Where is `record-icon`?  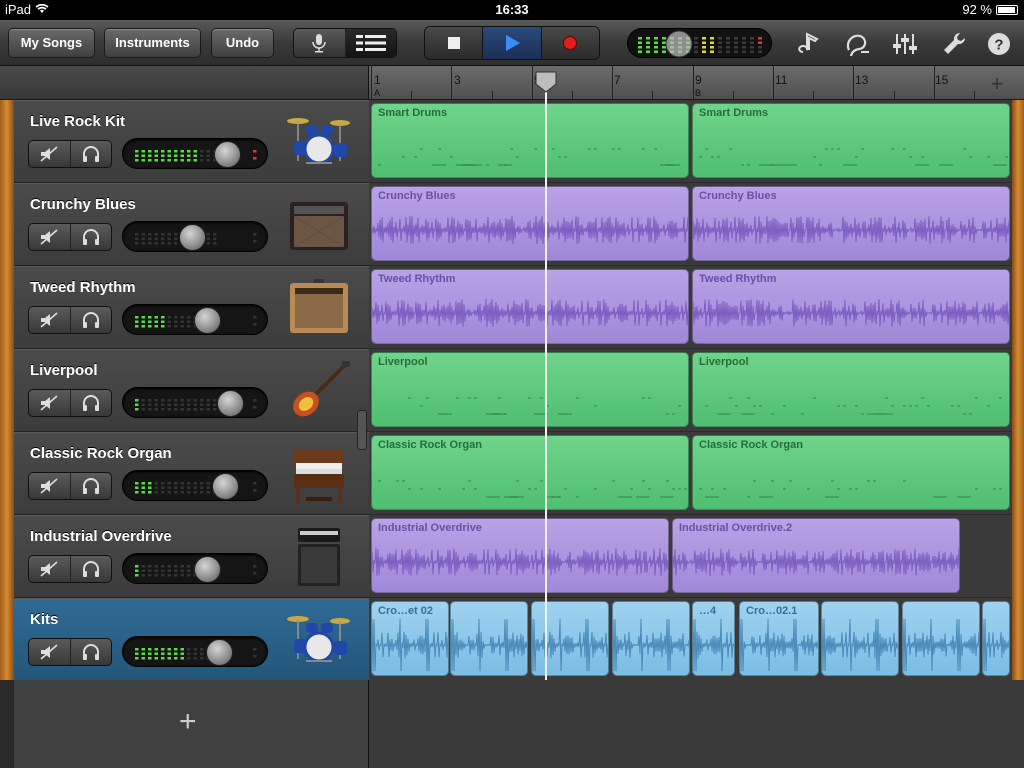 record-icon is located at coordinates (570, 43).